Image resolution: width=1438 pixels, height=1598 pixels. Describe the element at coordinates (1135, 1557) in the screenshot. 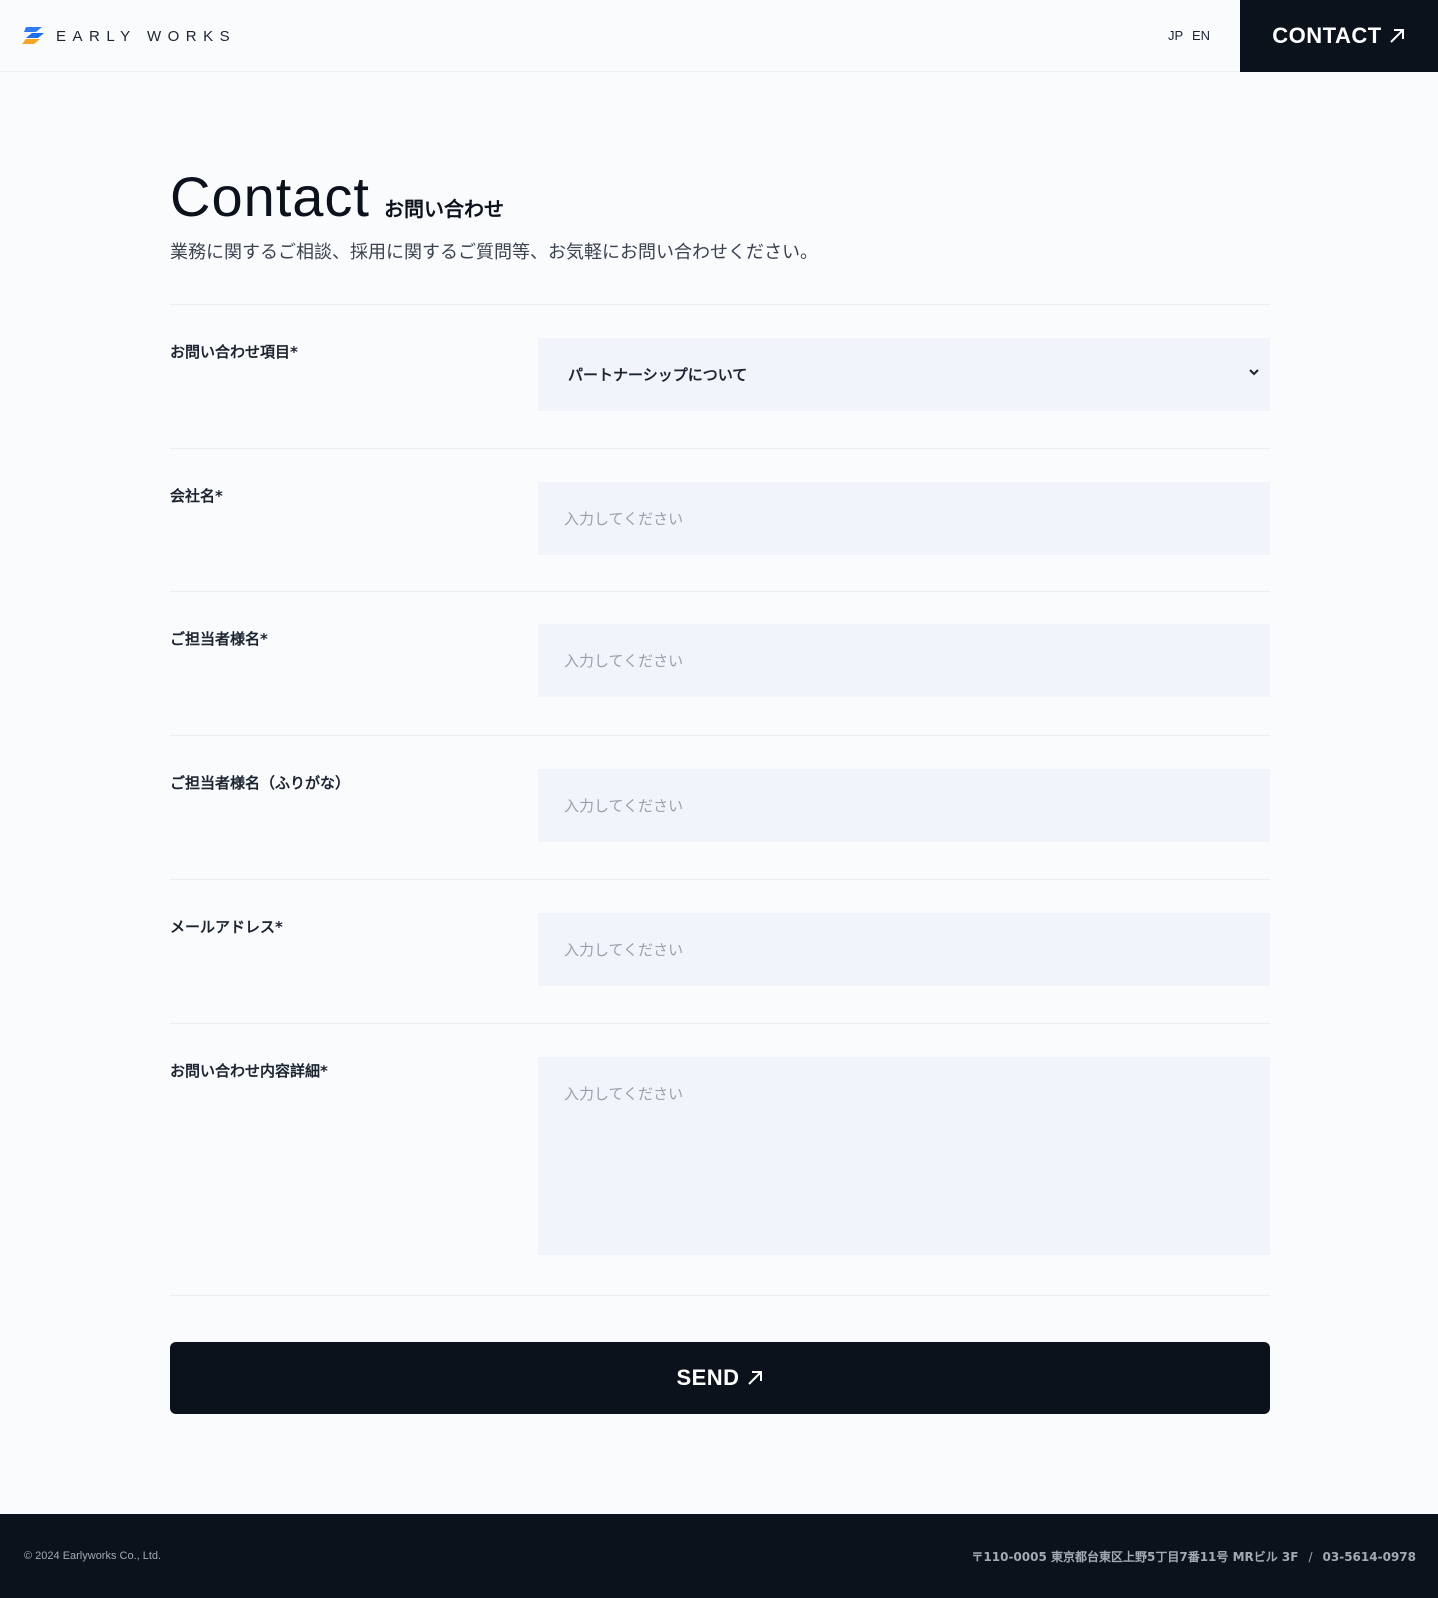

I see `address-text: 〒110-0005 東京都台東区上野5丁目7番11号 MRビル 3F` at that location.